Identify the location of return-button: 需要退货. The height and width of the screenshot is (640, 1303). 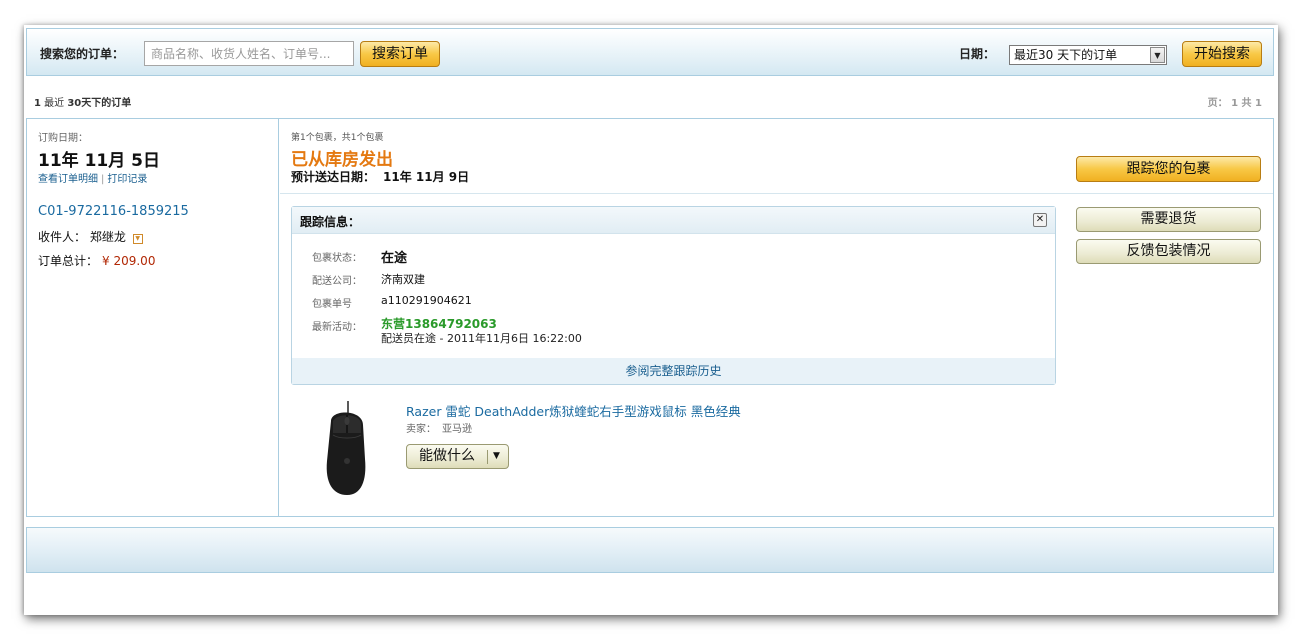
(1168, 219).